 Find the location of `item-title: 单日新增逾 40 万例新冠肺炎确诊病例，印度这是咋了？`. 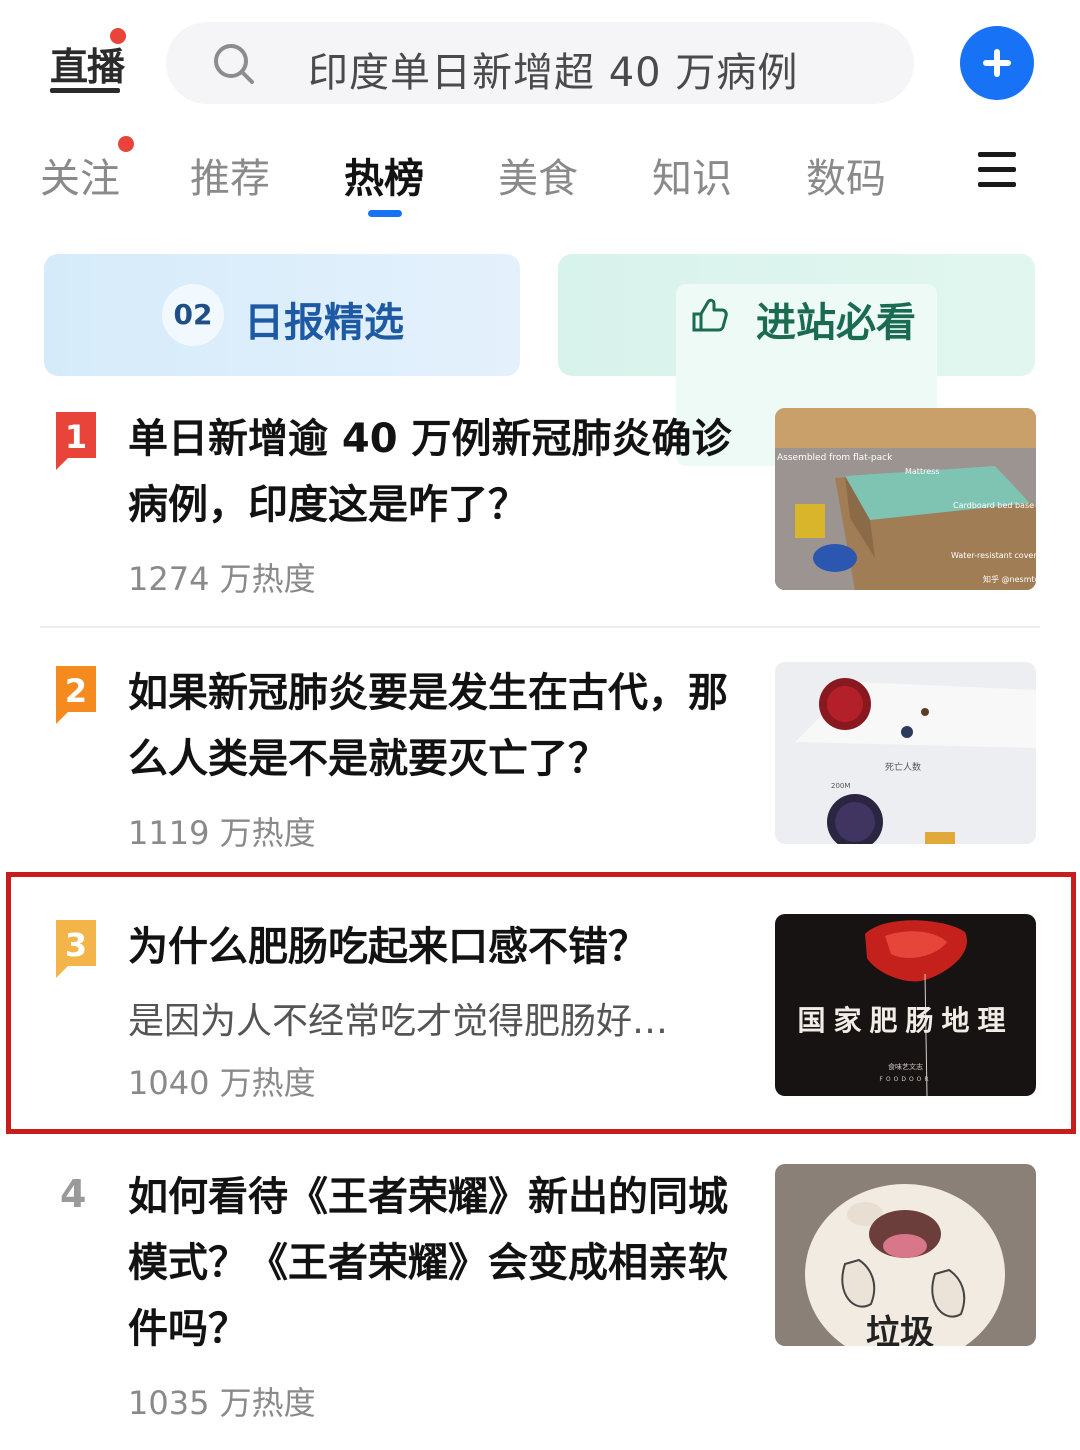

item-title: 单日新增逾 40 万例新冠肺炎确诊病例，印度这是咋了？ is located at coordinates (438, 472).